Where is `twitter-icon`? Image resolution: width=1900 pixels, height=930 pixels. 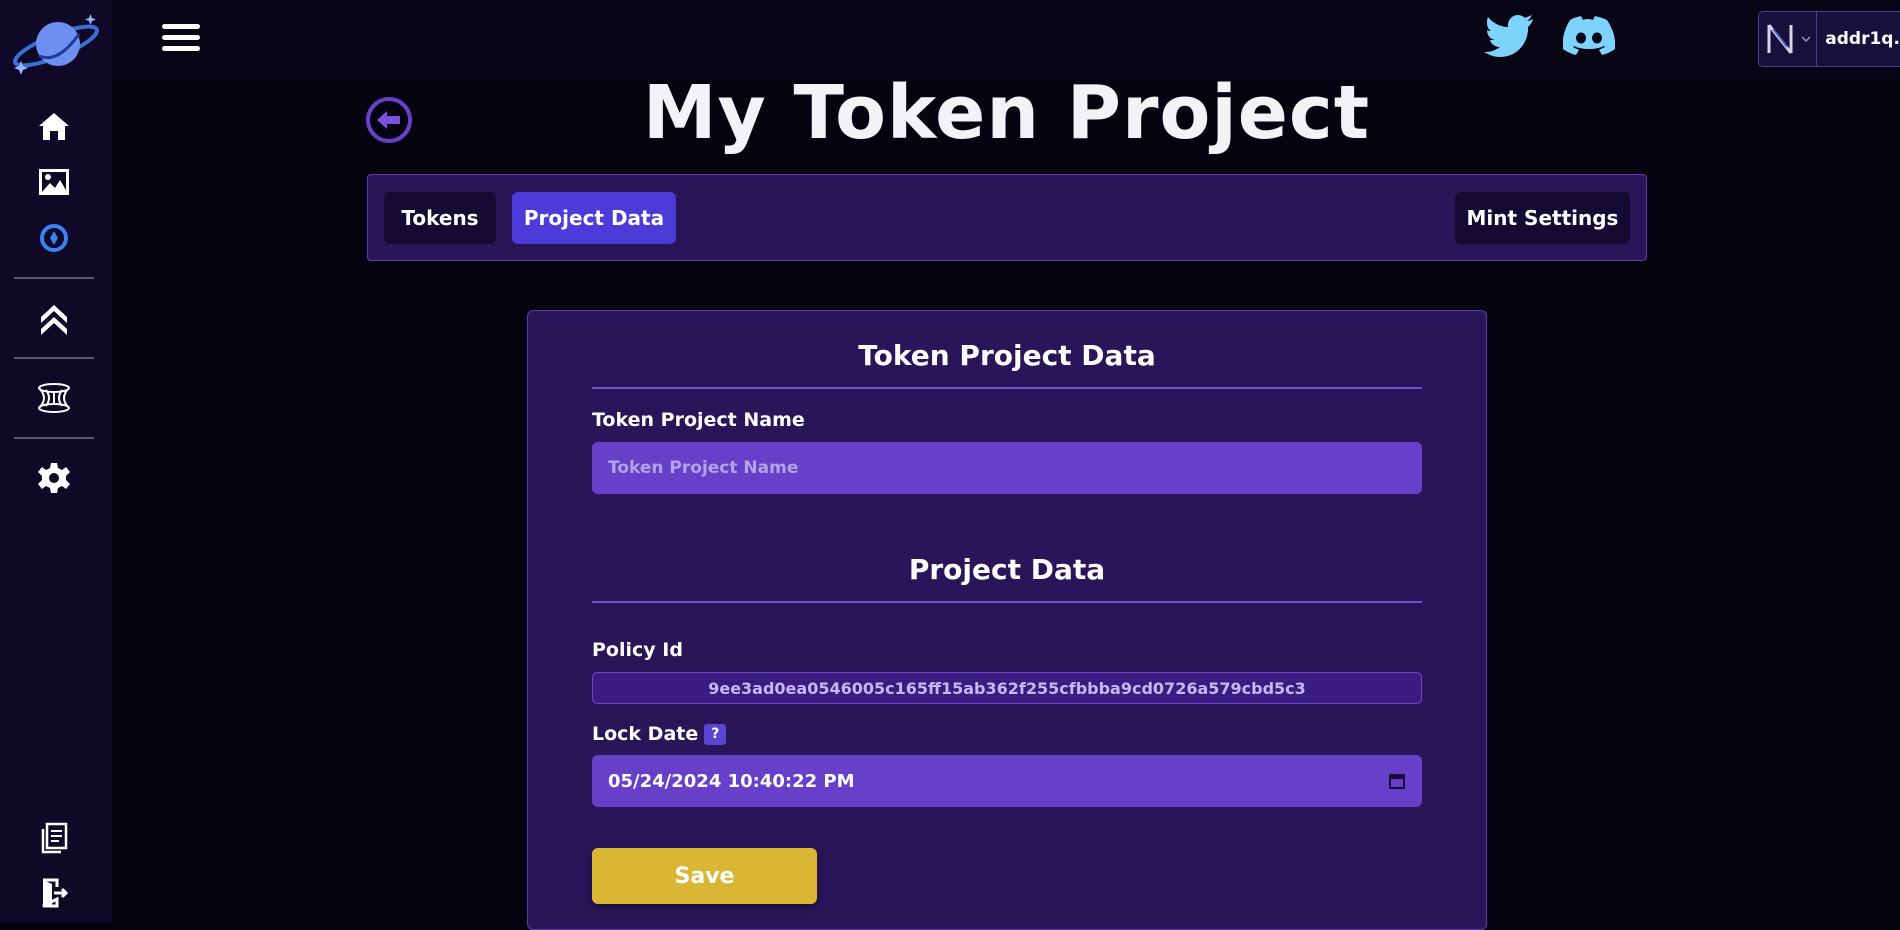
twitter-icon is located at coordinates (1510, 38).